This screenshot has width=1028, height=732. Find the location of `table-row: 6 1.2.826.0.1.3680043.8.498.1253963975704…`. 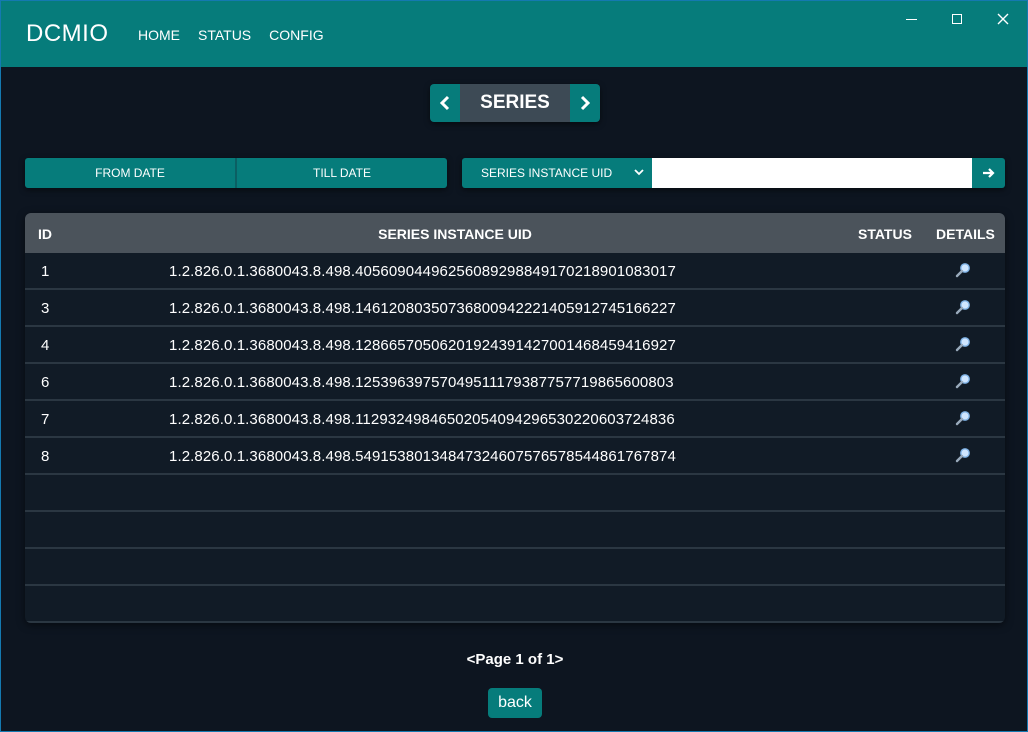

table-row: 6 1.2.826.0.1.3680043.8.498.1253963975704… is located at coordinates (515, 382).